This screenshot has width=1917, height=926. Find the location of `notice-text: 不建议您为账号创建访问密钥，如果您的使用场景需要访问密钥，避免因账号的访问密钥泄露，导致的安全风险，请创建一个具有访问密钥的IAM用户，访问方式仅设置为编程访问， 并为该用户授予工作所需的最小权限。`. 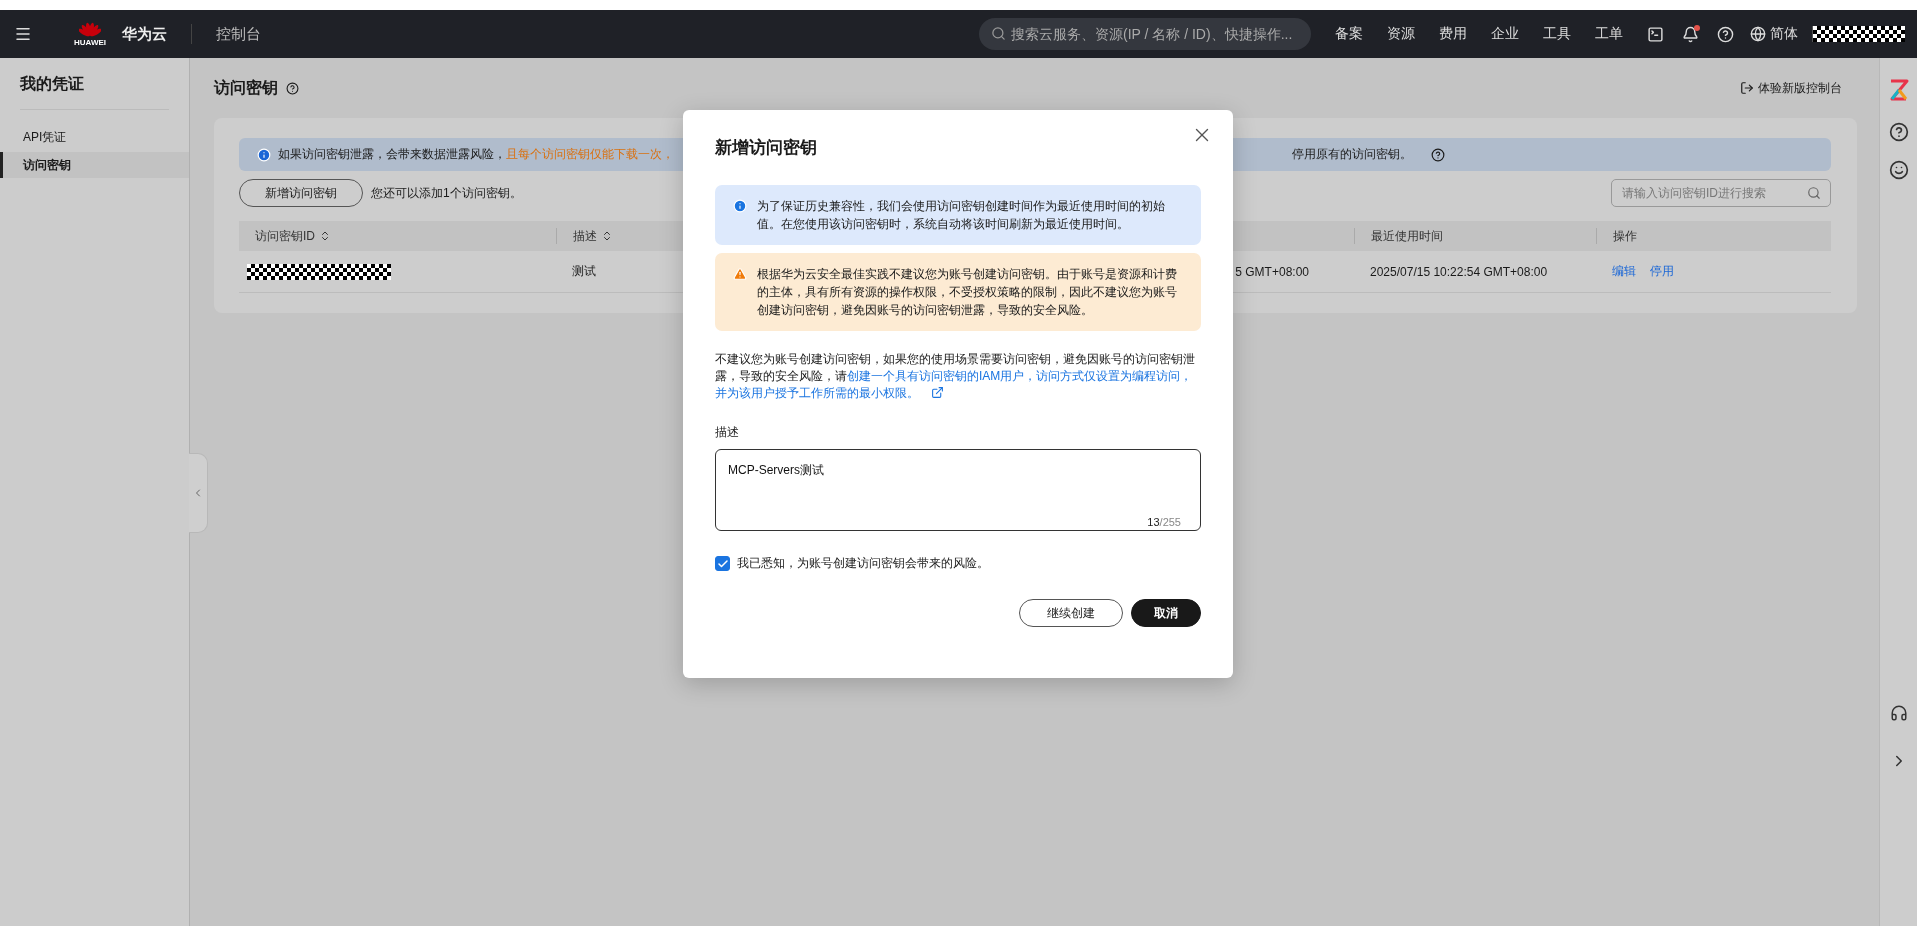

notice-text: 不建议您为账号创建访问密钥，如果您的使用场景需要访问密钥，避免因账号的访问密钥泄露，导致的安全风险，请创建一个具有访问密钥的IAM用户，访问方式仅设置为编程访问， 并为该用户授予工作所需的最小权限。 is located at coordinates (955, 376).